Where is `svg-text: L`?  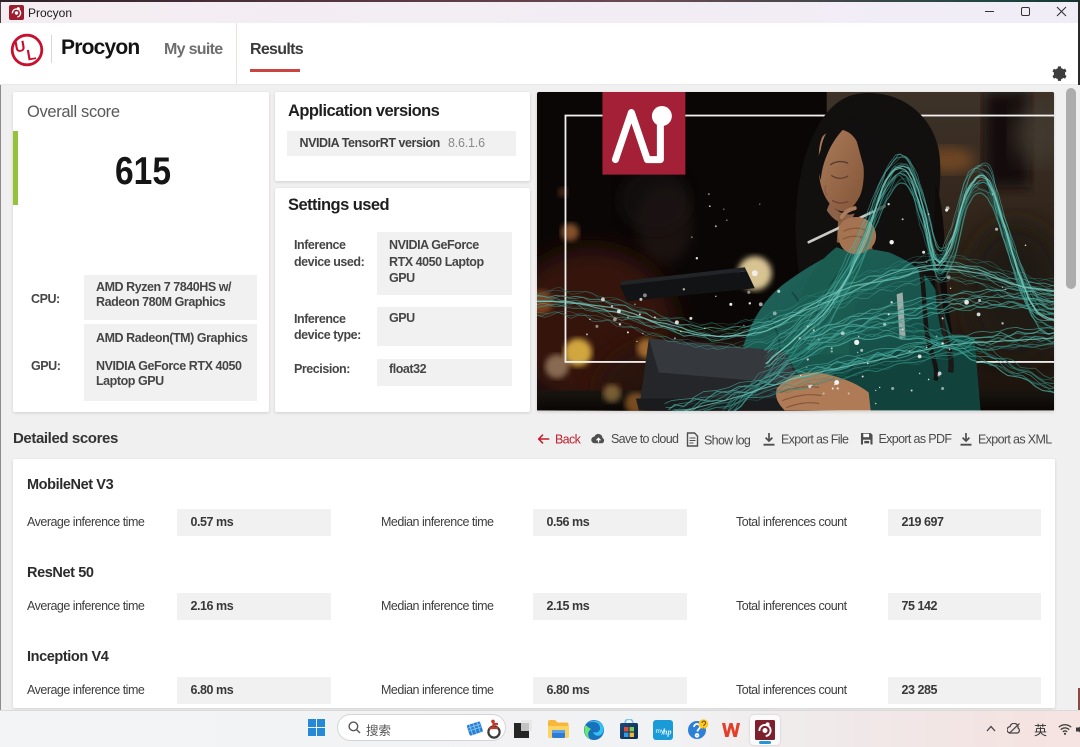 svg-text: L is located at coordinates (31, 55).